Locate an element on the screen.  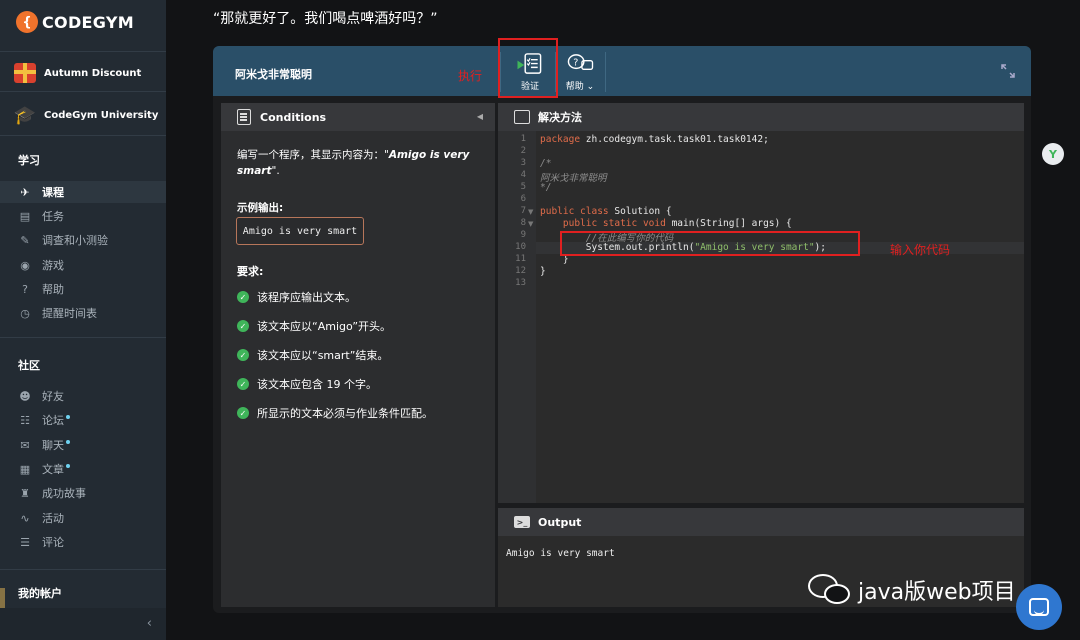
sidebar-item-stories: ♜ 成功故事 is located at coordinates (83, 493).